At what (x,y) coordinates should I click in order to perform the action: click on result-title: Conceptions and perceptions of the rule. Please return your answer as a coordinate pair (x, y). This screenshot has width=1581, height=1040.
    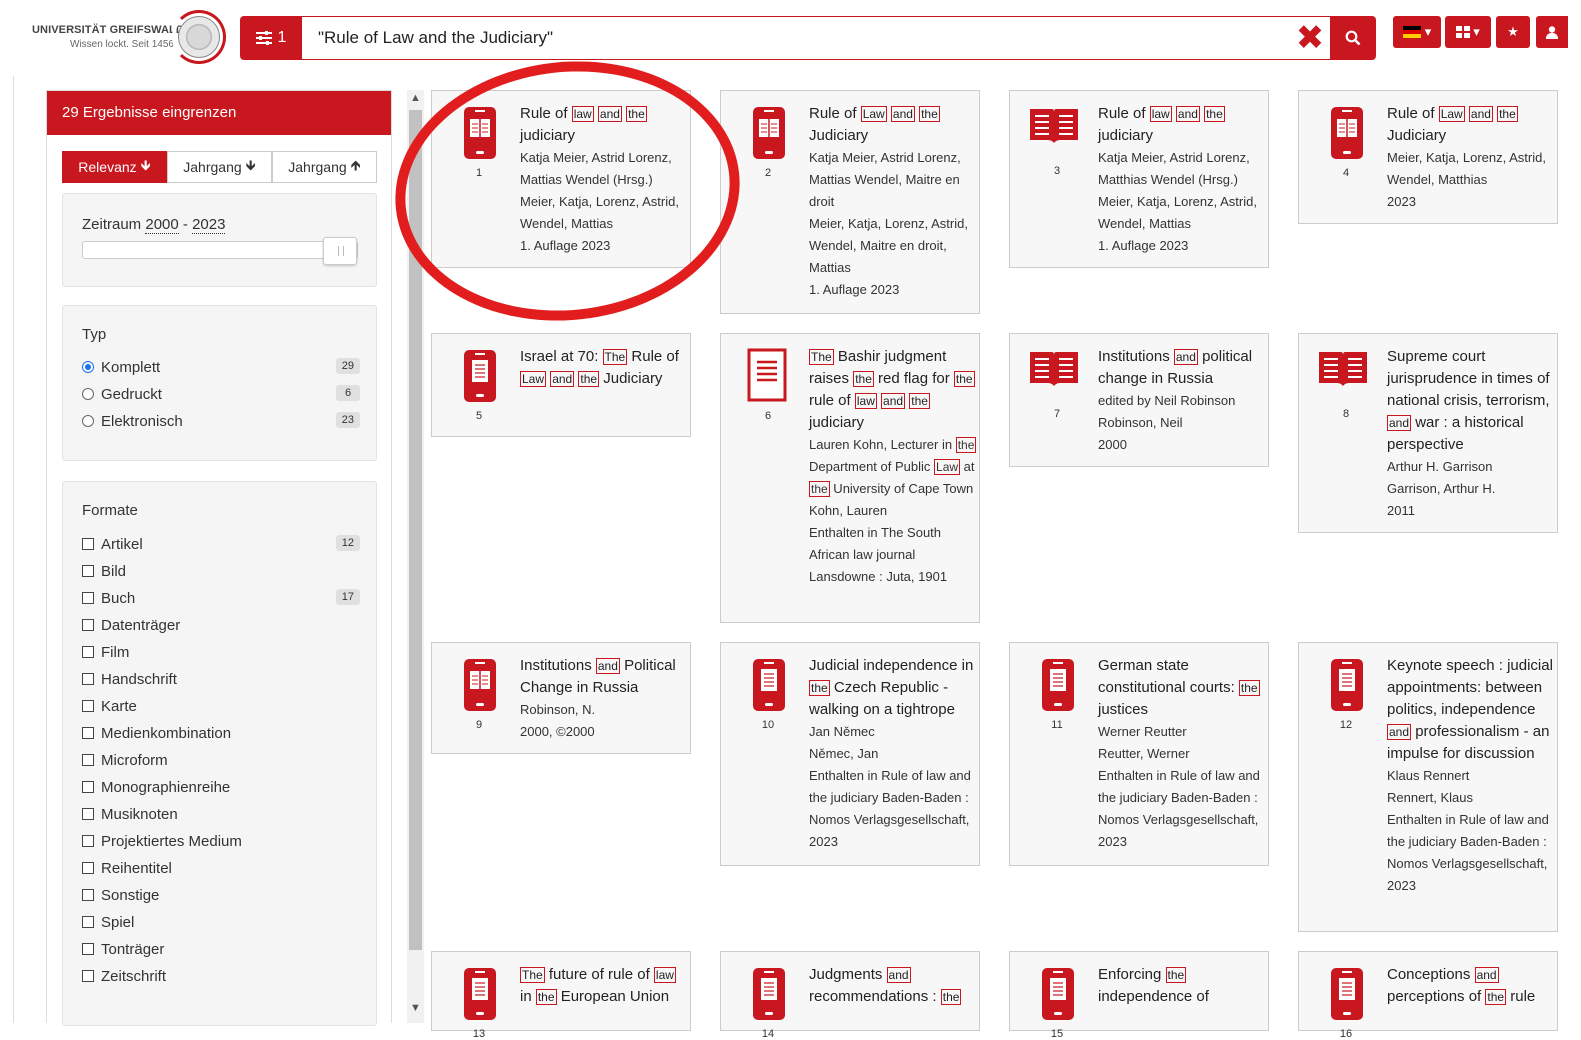
    Looking at the image, I should click on (1471, 986).